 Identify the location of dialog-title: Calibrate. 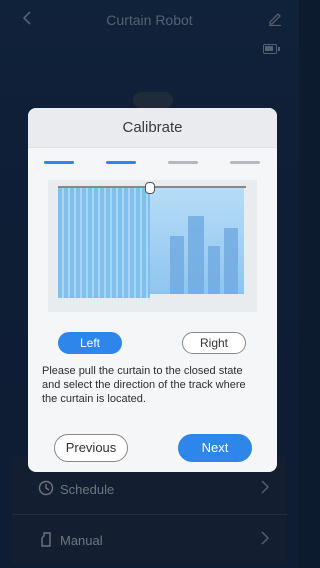
(152, 127).